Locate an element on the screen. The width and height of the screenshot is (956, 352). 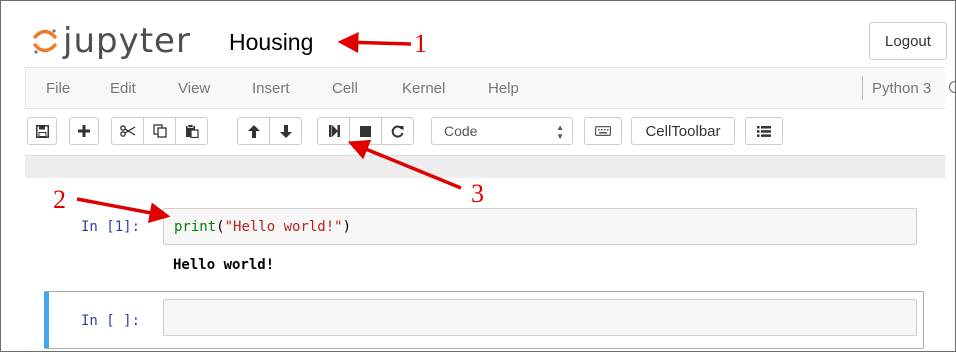
annotation-number-3: 3 is located at coordinates (477, 193).